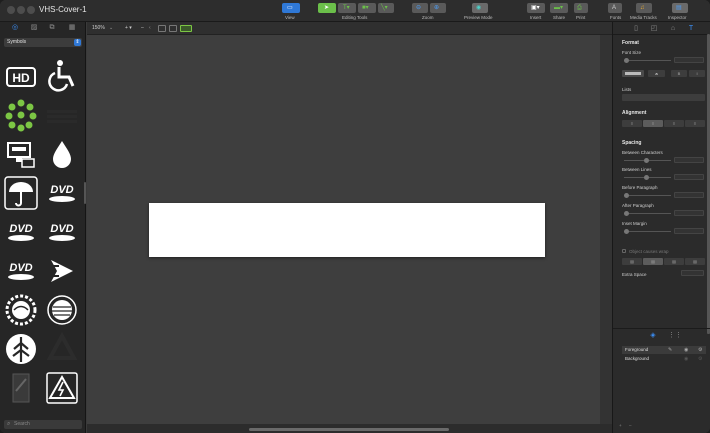 The image size is (710, 433). What do you see at coordinates (670, 350) in the screenshot?
I see `edit-layer-icon: ✎` at bounding box center [670, 350].